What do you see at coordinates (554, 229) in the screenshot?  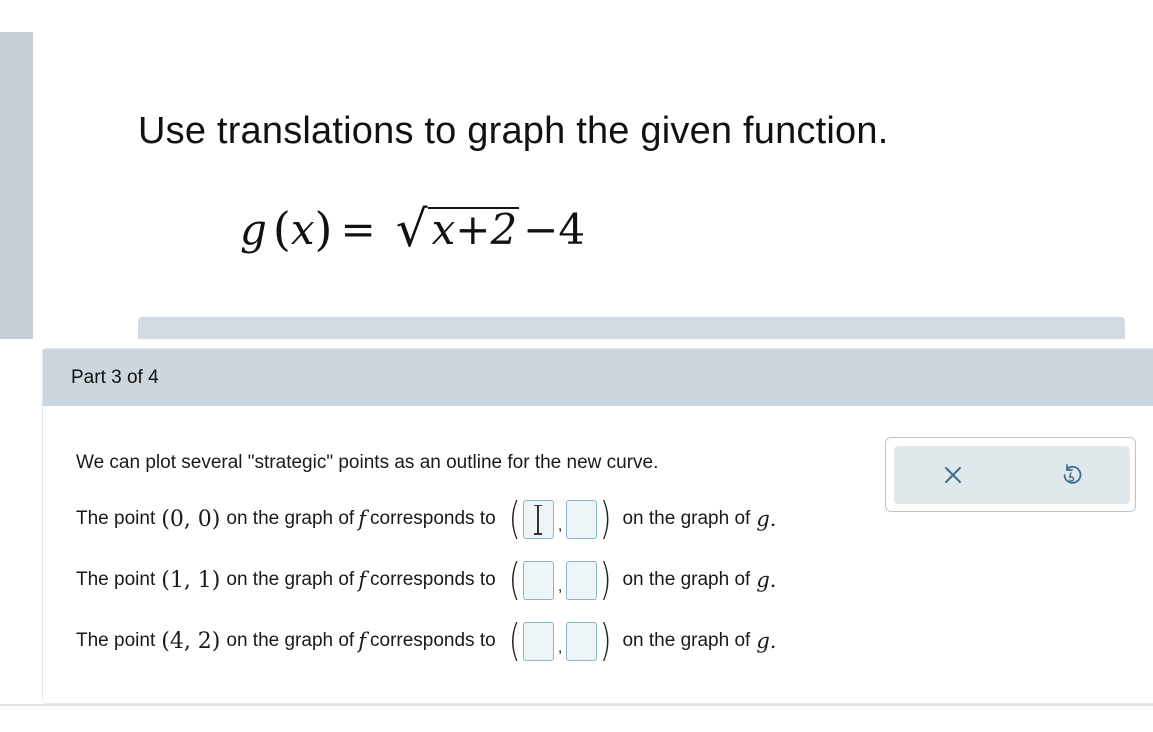 I see `formula-tail: −4` at bounding box center [554, 229].